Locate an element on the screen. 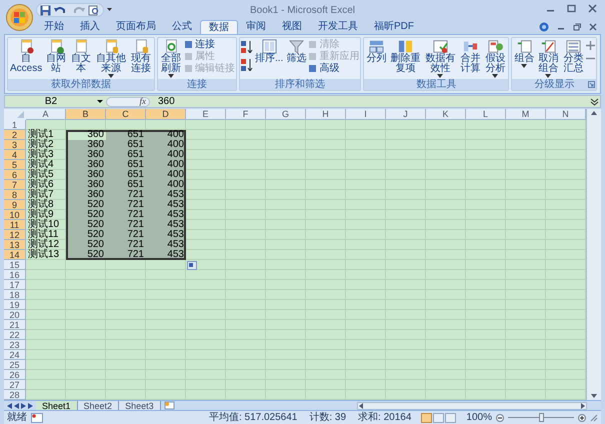 Image resolution: width=605 pixels, height=424 pixels. row-header: 1 is located at coordinates (15, 125).